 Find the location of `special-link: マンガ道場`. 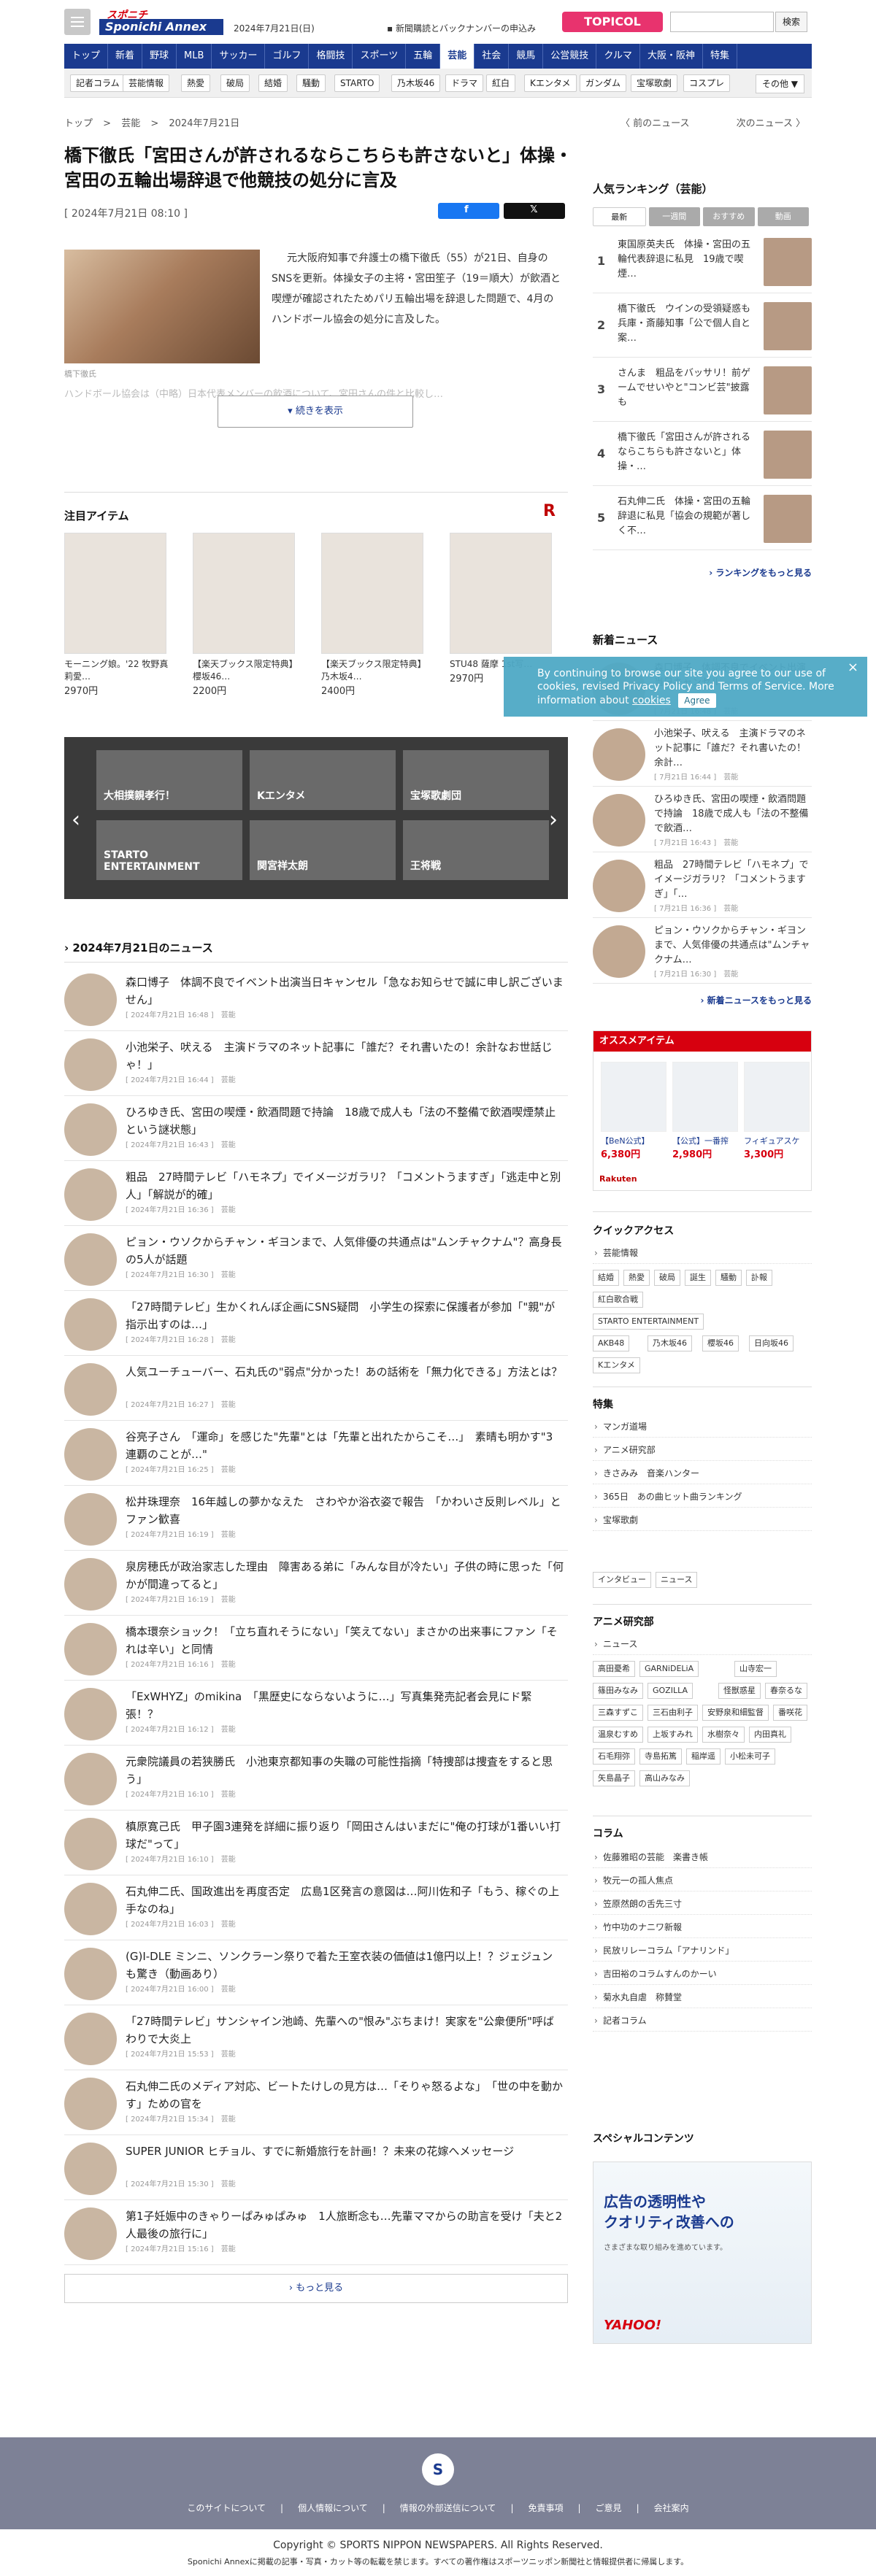

special-link: マンガ道場 is located at coordinates (702, 1427).